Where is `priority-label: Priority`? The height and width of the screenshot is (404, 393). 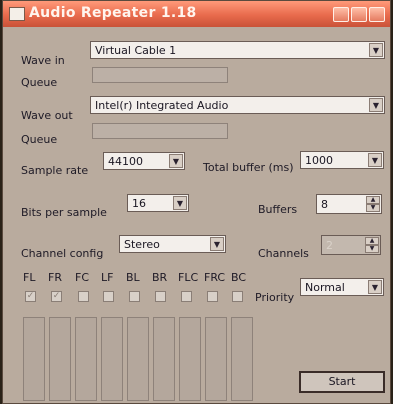 priority-label: Priority is located at coordinates (275, 297).